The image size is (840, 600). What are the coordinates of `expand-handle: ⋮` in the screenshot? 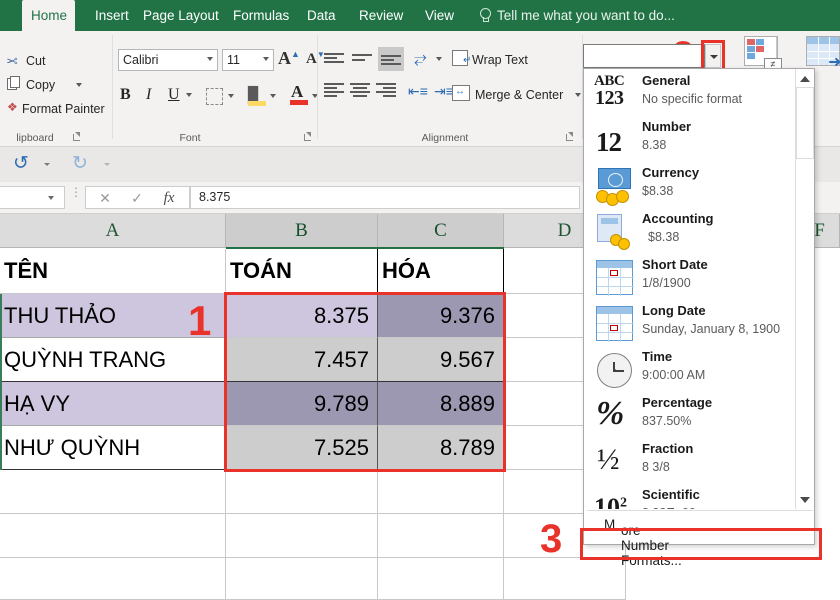 It's located at (76, 196).